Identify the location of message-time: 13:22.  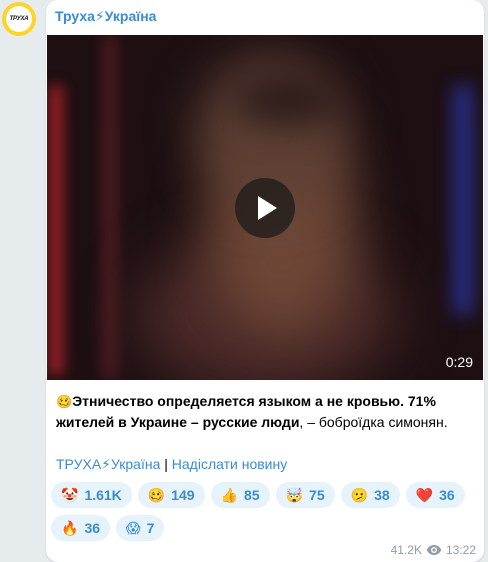
(460, 550).